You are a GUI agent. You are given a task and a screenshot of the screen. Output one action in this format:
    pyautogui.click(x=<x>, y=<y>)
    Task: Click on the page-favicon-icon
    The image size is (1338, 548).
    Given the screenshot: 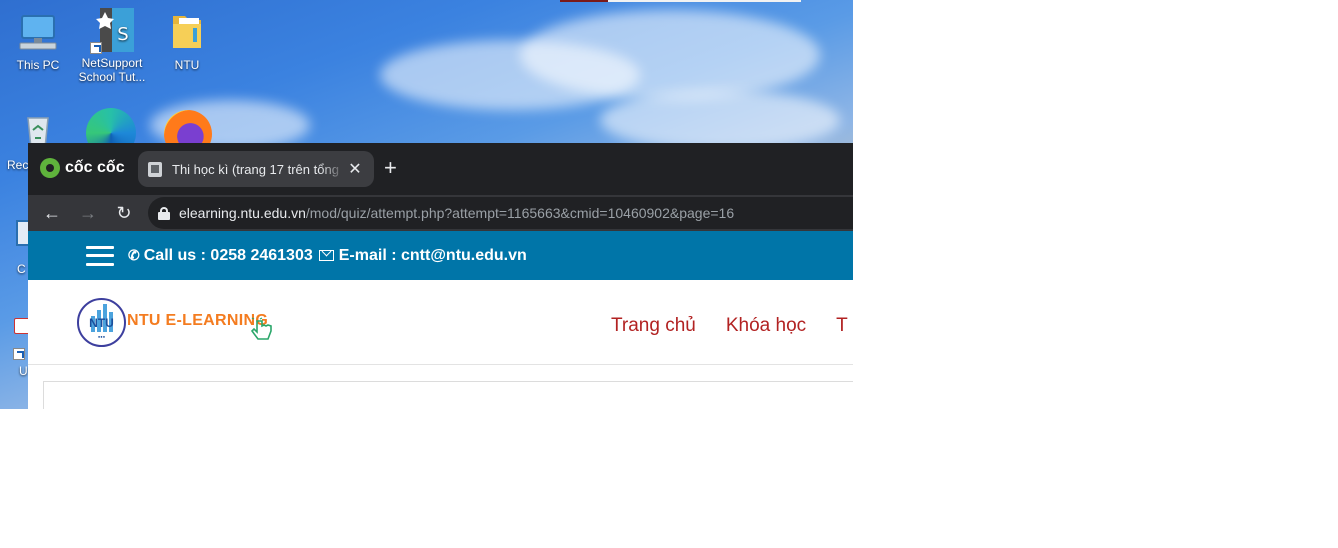 What is the action you would take?
    pyautogui.click(x=155, y=169)
    